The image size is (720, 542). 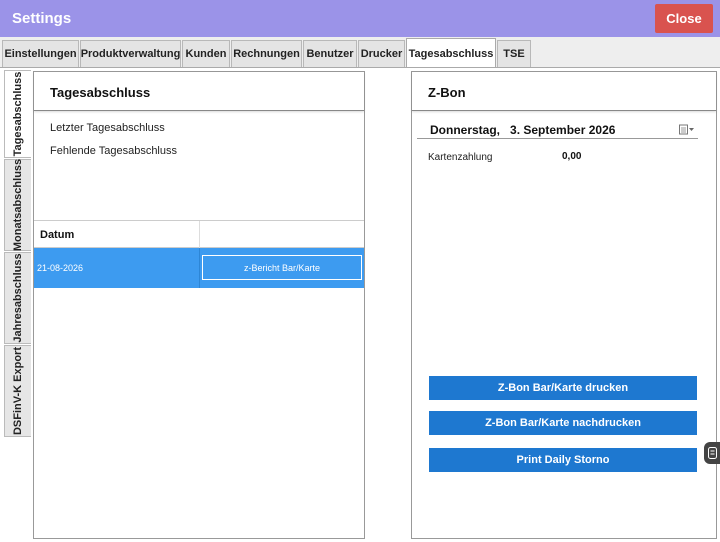 What do you see at coordinates (687, 129) in the screenshot?
I see `calendar-icon` at bounding box center [687, 129].